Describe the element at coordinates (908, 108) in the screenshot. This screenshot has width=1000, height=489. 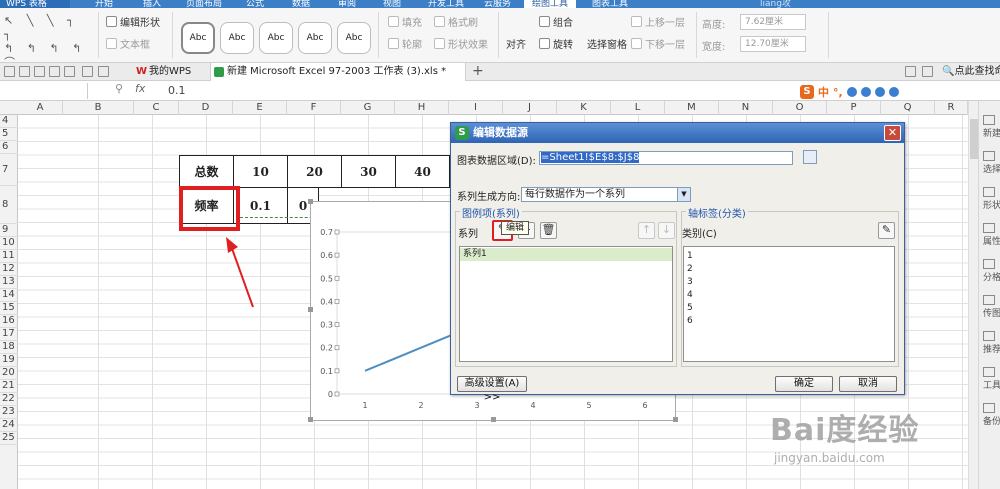
I see `col-header-q: Q` at that location.